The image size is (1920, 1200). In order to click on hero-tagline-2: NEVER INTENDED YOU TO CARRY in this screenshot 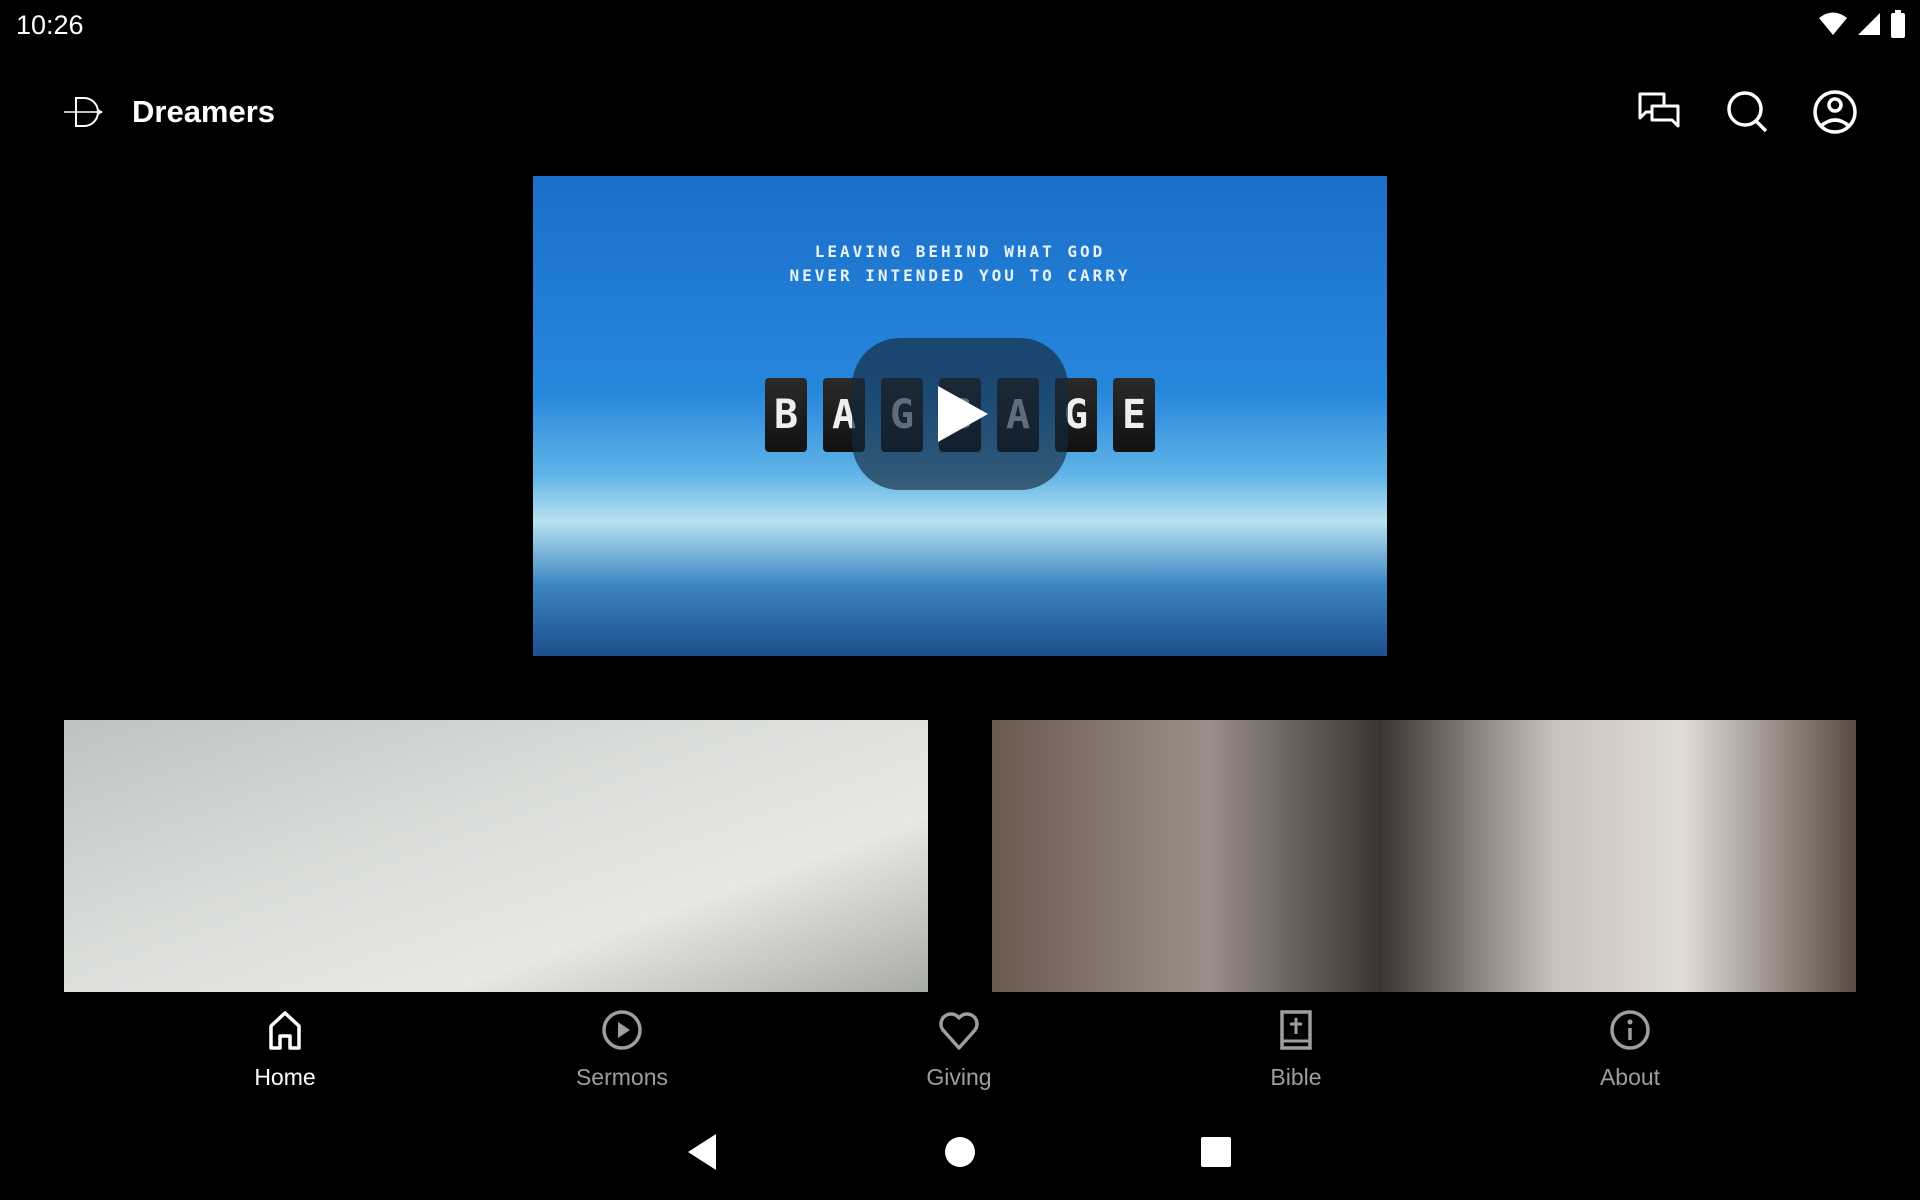, I will do `click(960, 275)`.